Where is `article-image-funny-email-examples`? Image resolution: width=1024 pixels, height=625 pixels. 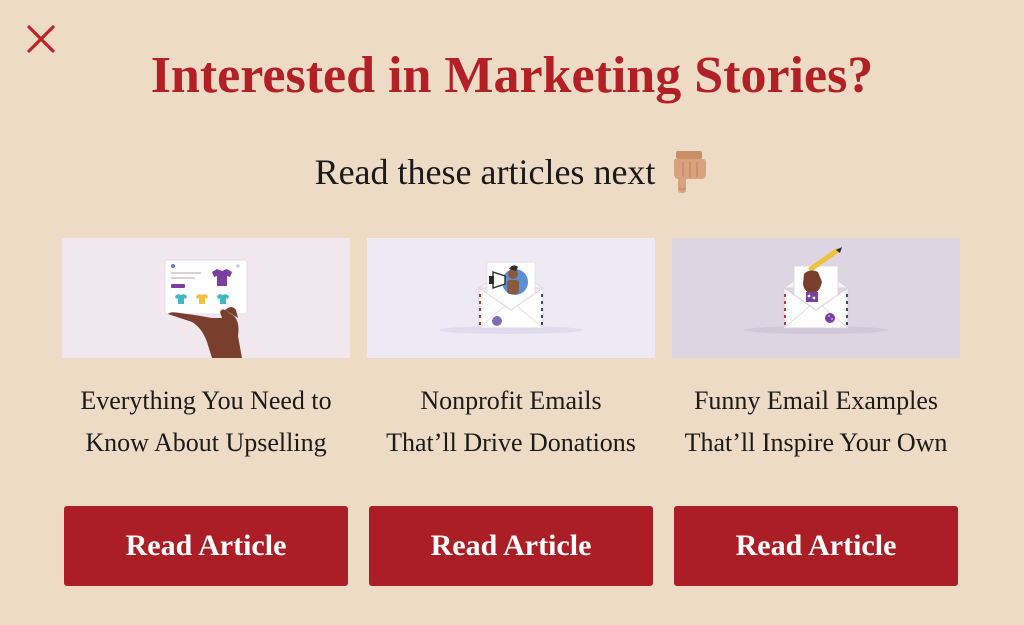 article-image-funny-email-examples is located at coordinates (816, 298).